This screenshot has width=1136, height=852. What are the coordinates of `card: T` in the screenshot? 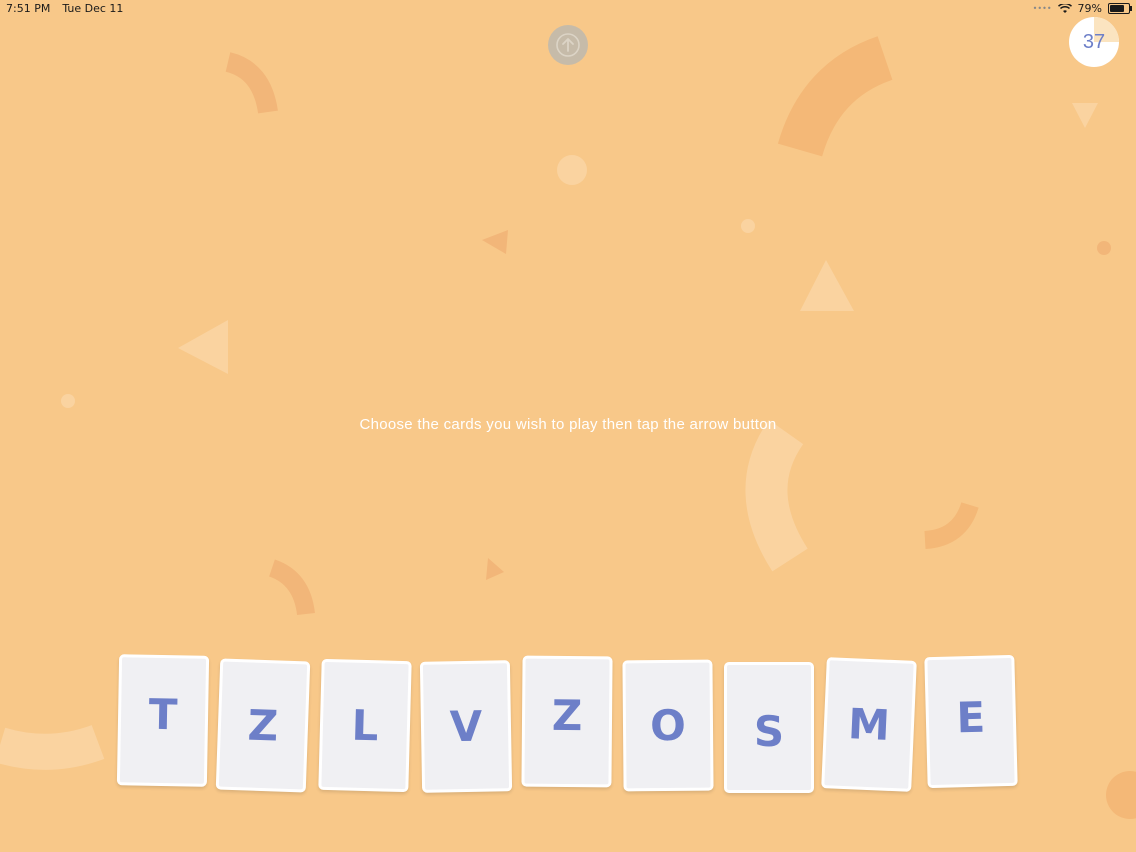 It's located at (163, 720).